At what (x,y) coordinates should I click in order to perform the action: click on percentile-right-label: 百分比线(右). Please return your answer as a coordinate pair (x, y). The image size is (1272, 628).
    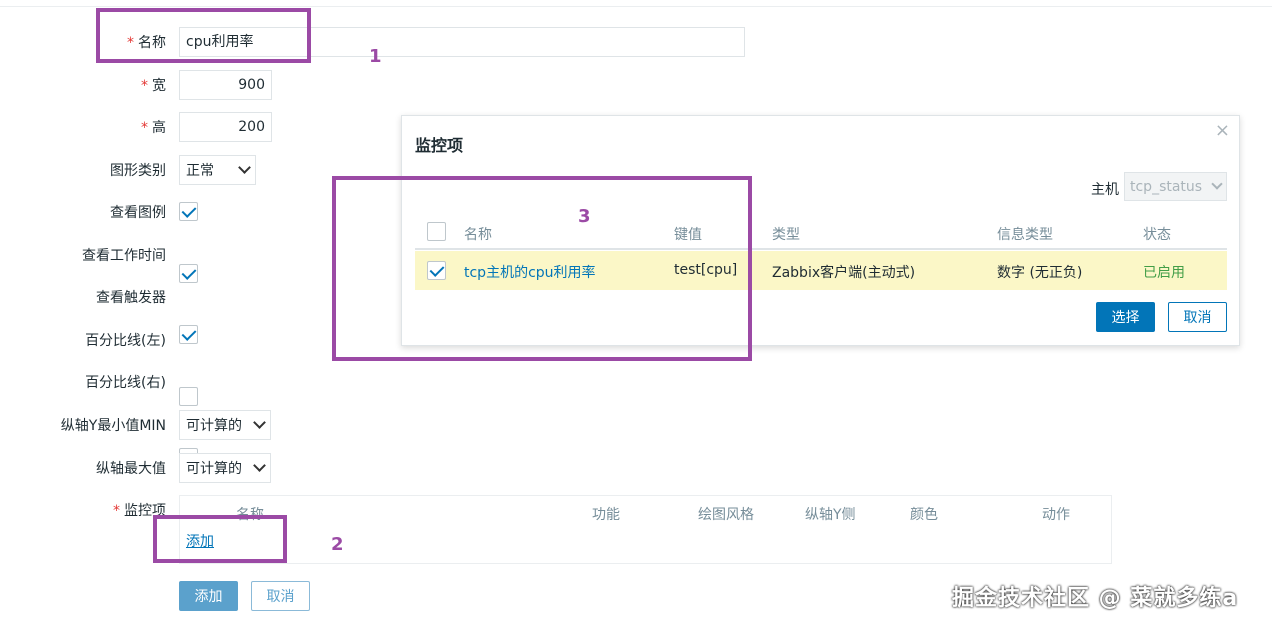
    Looking at the image, I should click on (125, 383).